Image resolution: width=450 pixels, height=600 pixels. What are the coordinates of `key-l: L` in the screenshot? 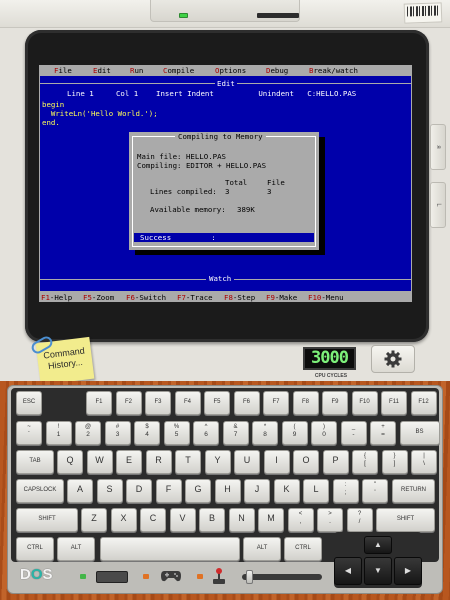 It's located at (316, 491).